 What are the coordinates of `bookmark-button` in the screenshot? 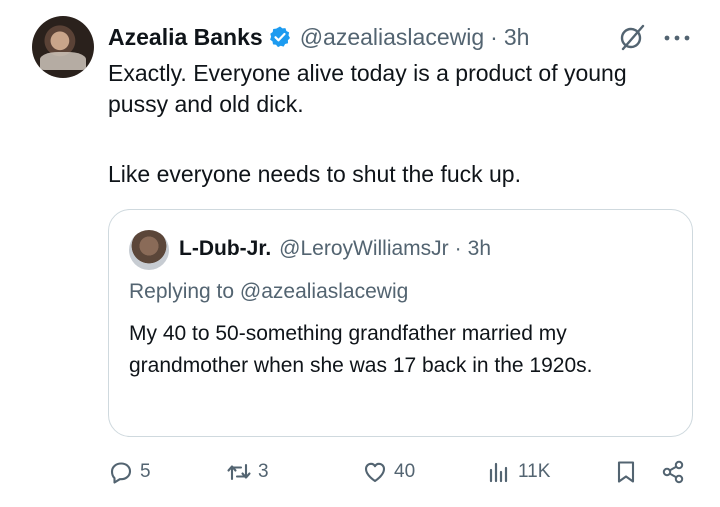 It's located at (626, 472).